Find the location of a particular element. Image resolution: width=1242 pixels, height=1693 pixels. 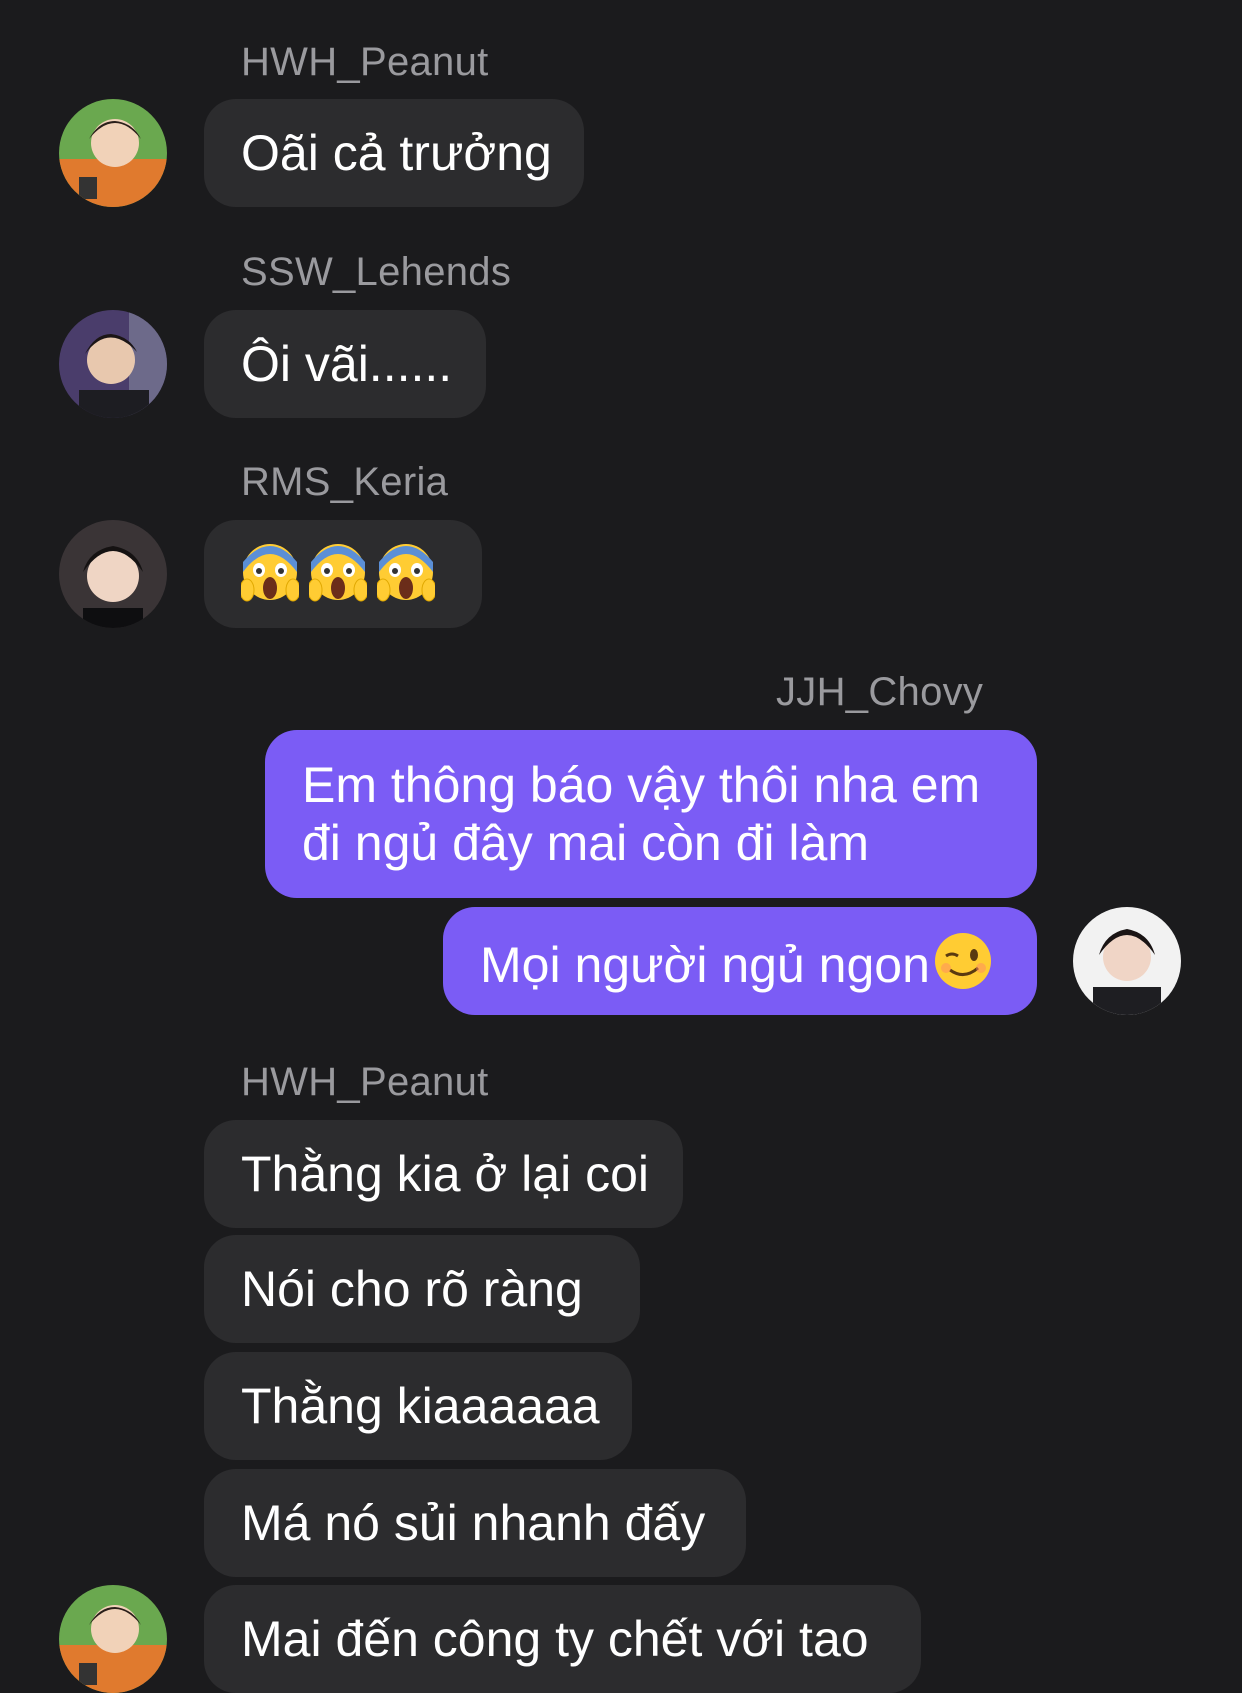

message-text: Má nó sủi nhanh đấy is located at coordinates (473, 1523).